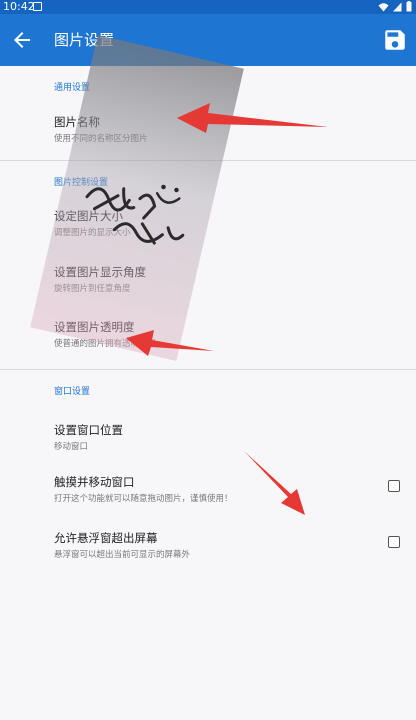 This screenshot has width=416, height=720. Describe the element at coordinates (394, 542) in the screenshot. I see `allow-offscreen-checkbox` at that location.